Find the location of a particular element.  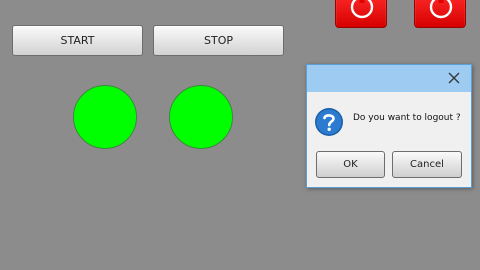

close-icon is located at coordinates (454, 78).